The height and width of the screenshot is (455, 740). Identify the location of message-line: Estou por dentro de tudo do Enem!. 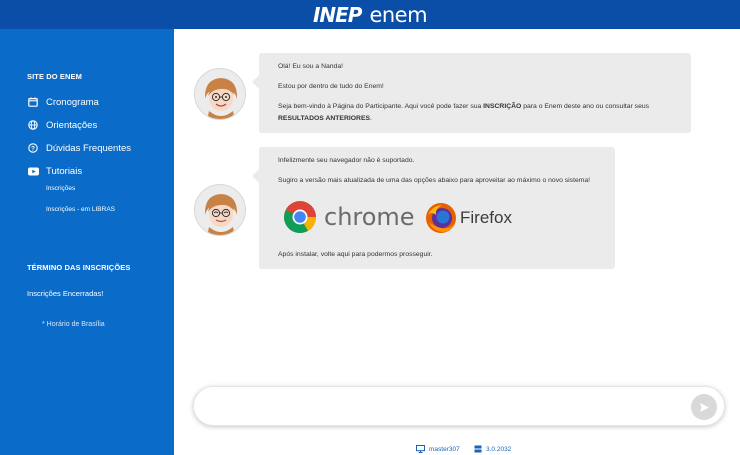
(331, 86).